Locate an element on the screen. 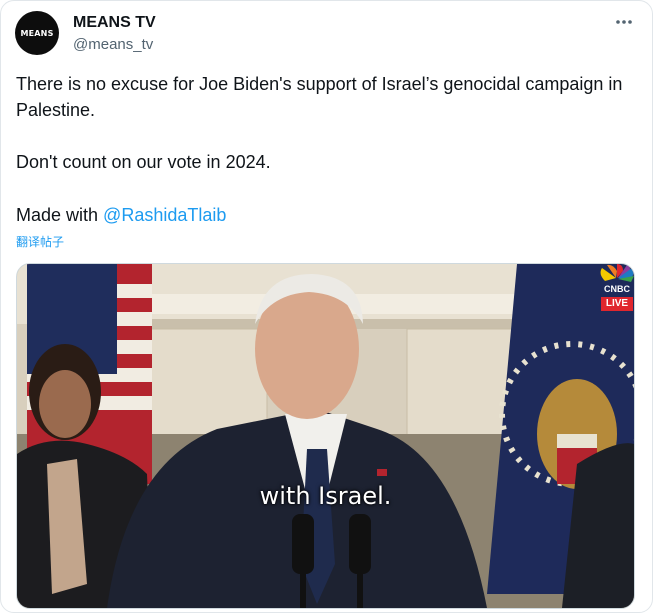 Image resolution: width=653 pixels, height=613 pixels. video-caption: with Israel. is located at coordinates (325, 496).